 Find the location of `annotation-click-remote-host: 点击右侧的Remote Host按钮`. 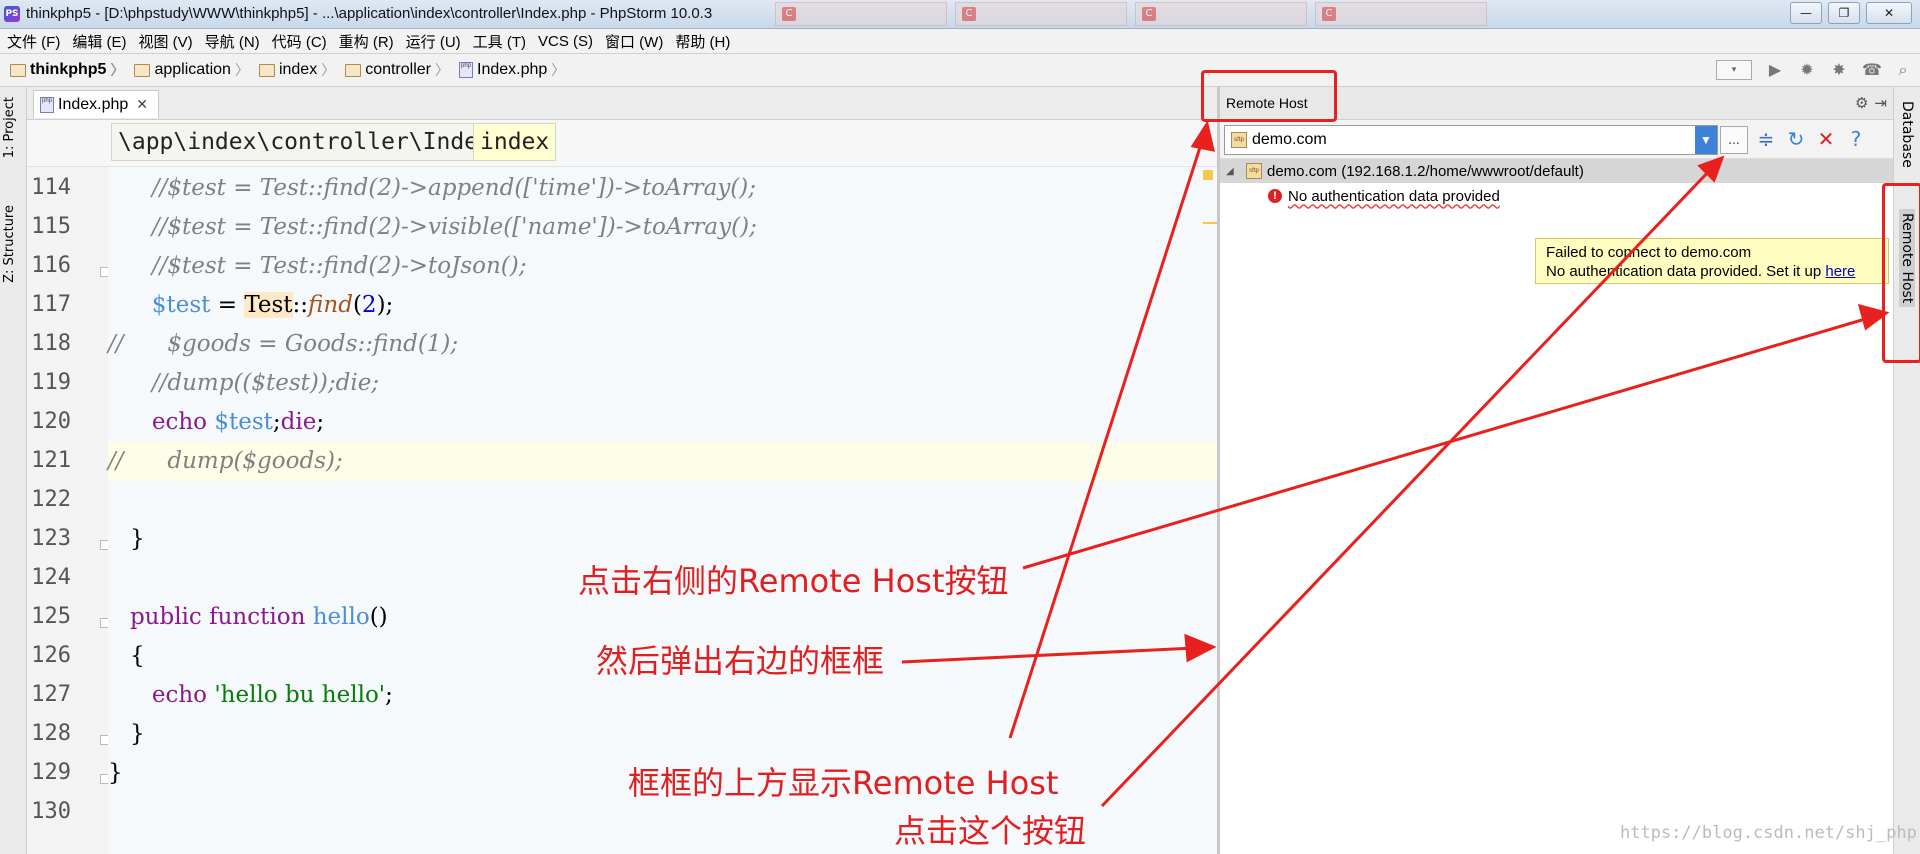

annotation-click-remote-host: 点击右侧的Remote Host按钮 is located at coordinates (793, 581).